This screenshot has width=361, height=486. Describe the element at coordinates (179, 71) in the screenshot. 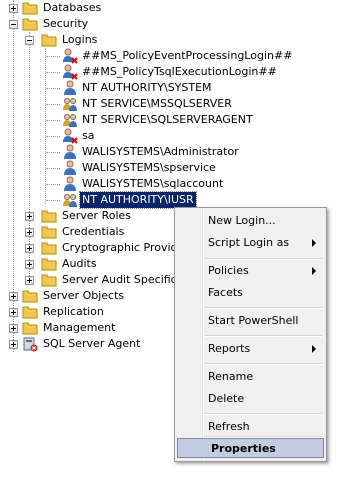

I see `login-label: ##MS_PolicyTsqlExecutionLogin##` at that location.